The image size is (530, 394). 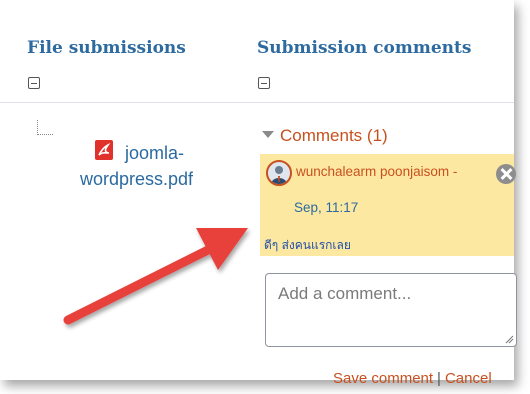 What do you see at coordinates (509, 339) in the screenshot?
I see `resize-handle-icon` at bounding box center [509, 339].